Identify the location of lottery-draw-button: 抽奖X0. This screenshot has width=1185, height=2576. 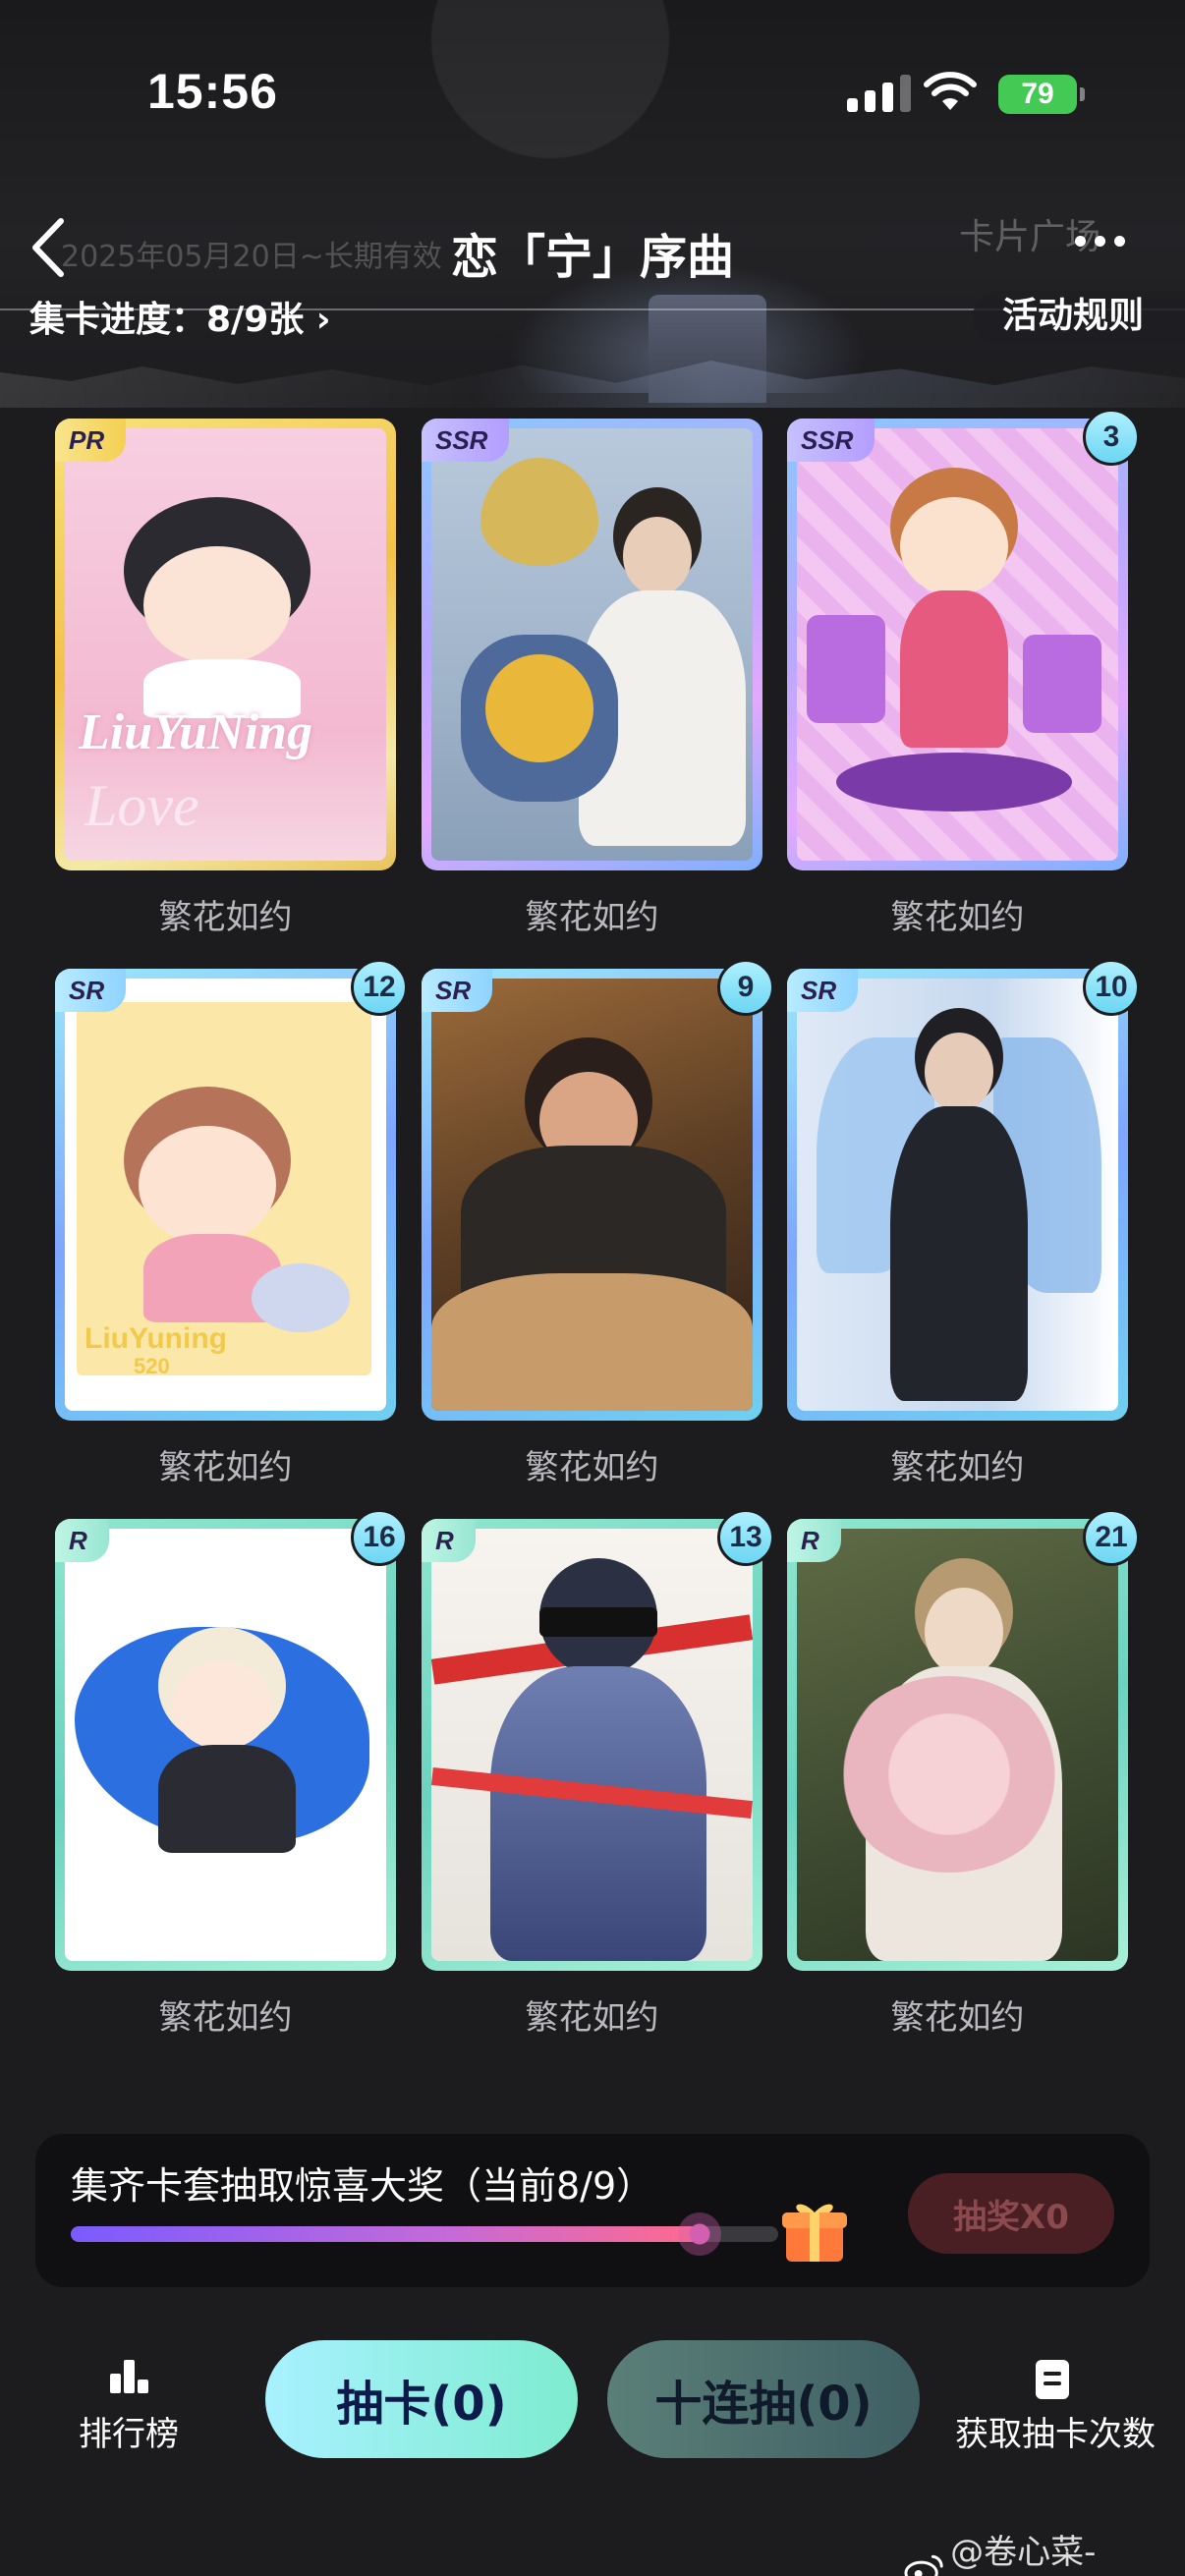
(1011, 2213).